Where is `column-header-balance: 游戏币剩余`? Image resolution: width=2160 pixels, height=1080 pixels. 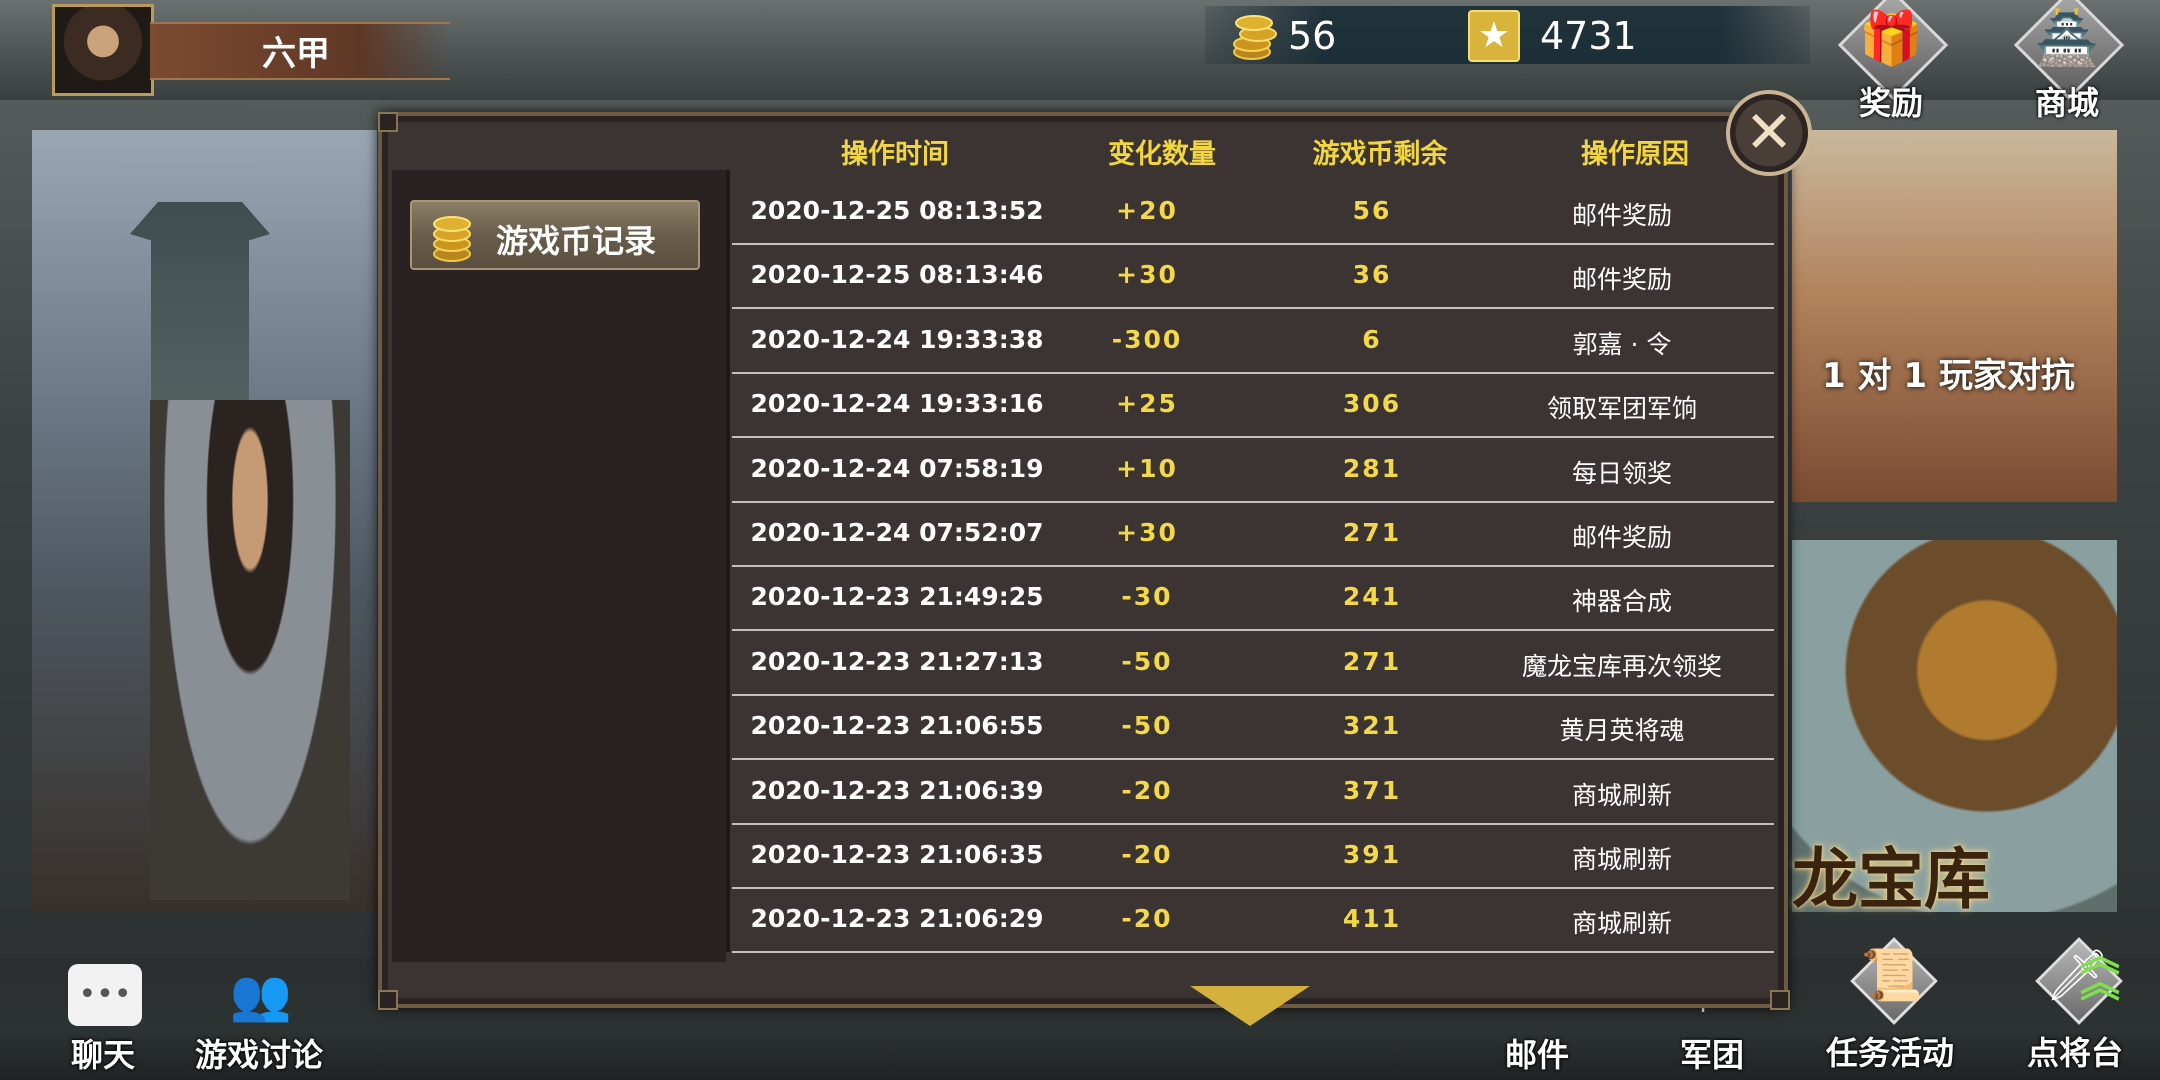 column-header-balance: 游戏币剩余 is located at coordinates (1380, 154).